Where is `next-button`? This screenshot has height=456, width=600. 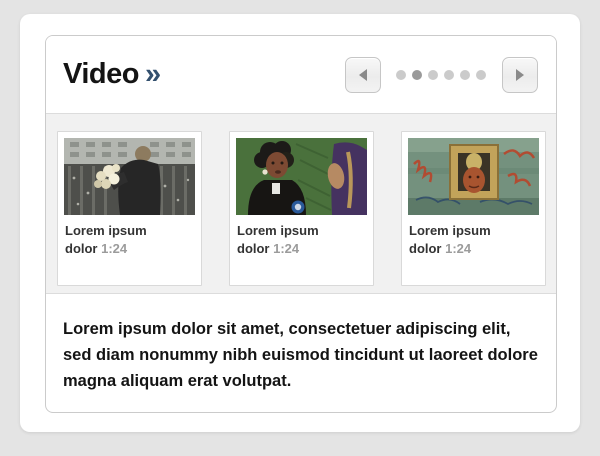
next-button is located at coordinates (520, 74).